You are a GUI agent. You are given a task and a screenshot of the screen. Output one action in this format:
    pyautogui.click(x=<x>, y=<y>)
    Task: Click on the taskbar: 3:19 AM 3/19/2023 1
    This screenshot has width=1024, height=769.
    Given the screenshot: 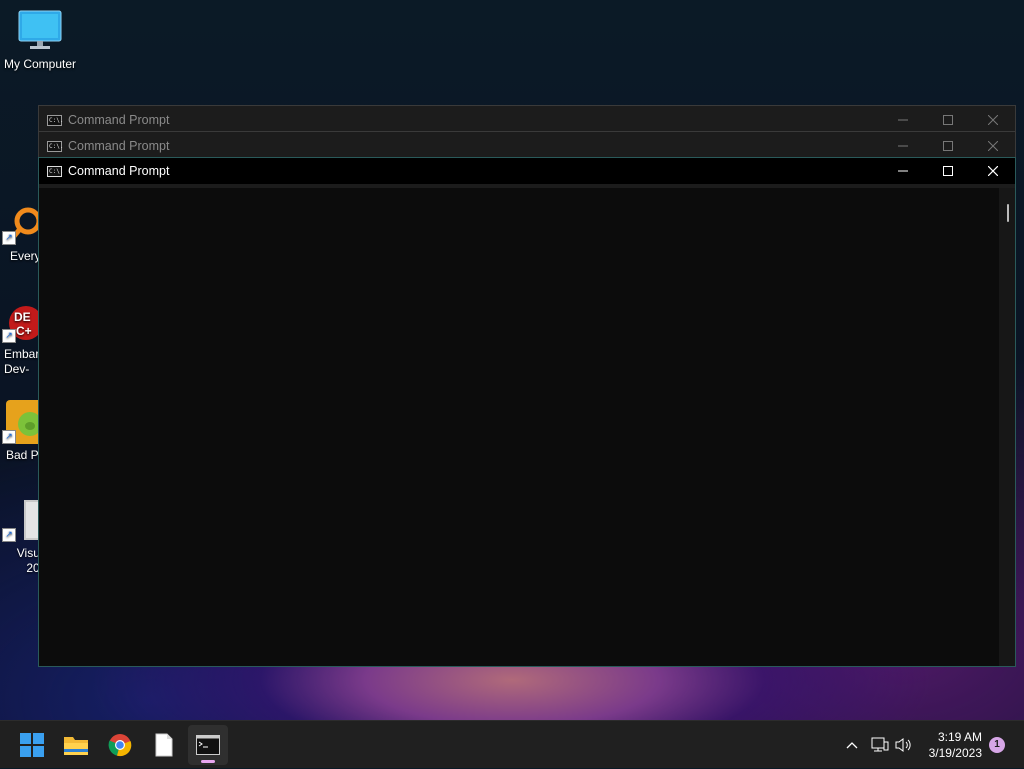 What is the action you would take?
    pyautogui.click(x=512, y=744)
    